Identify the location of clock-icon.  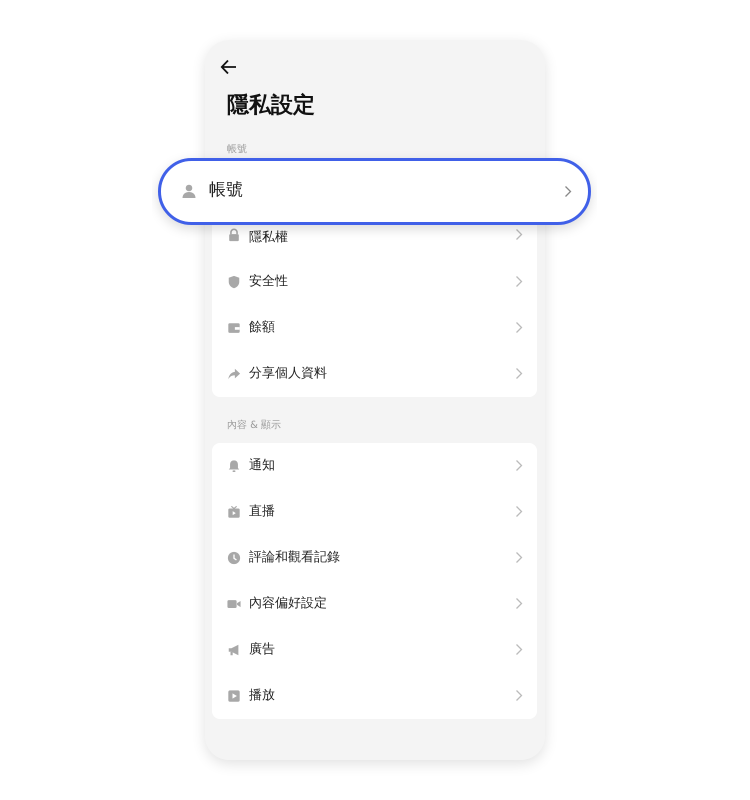
(234, 557).